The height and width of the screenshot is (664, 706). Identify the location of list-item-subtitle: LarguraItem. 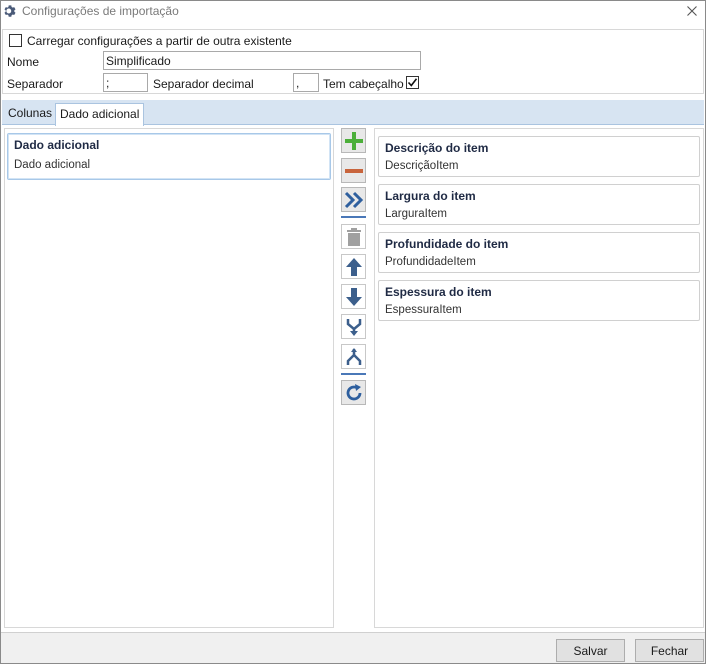
(416, 214).